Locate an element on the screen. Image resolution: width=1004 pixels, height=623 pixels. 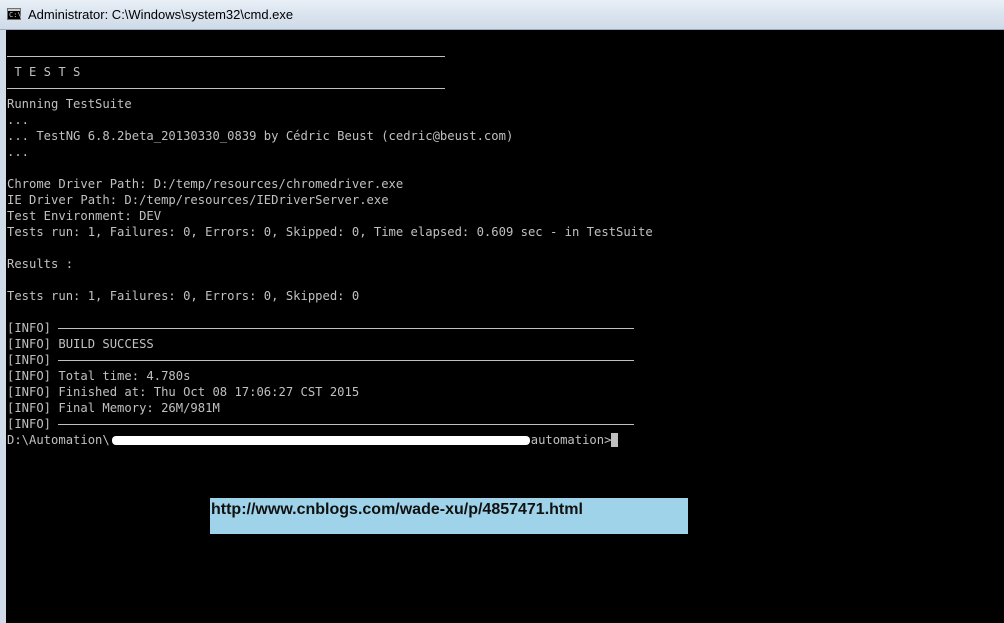
redacted-path is located at coordinates (320, 440).